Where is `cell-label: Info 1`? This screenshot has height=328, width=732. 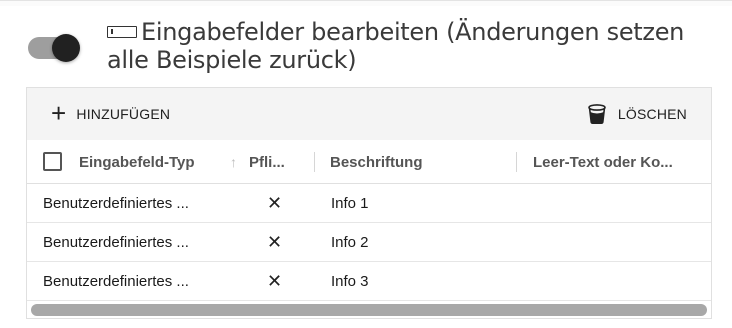 cell-label: Info 1 is located at coordinates (350, 203).